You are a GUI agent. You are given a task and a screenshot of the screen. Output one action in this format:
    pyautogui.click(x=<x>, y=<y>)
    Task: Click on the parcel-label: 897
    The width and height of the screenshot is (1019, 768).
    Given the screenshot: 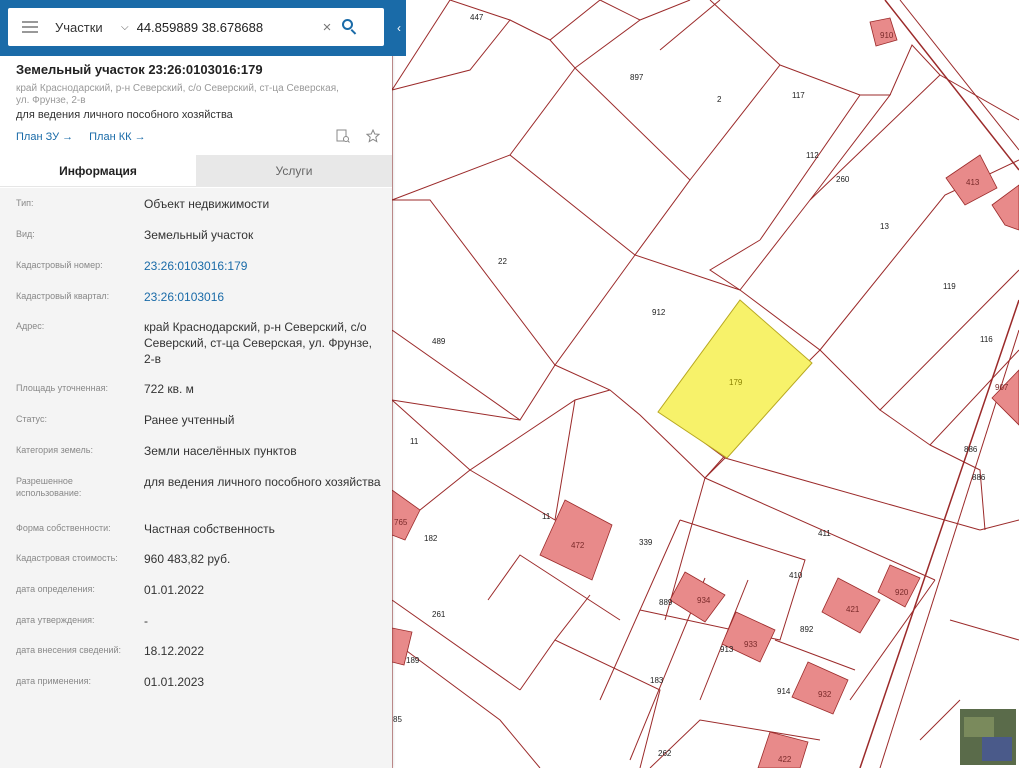 What is the action you would take?
    pyautogui.click(x=637, y=77)
    